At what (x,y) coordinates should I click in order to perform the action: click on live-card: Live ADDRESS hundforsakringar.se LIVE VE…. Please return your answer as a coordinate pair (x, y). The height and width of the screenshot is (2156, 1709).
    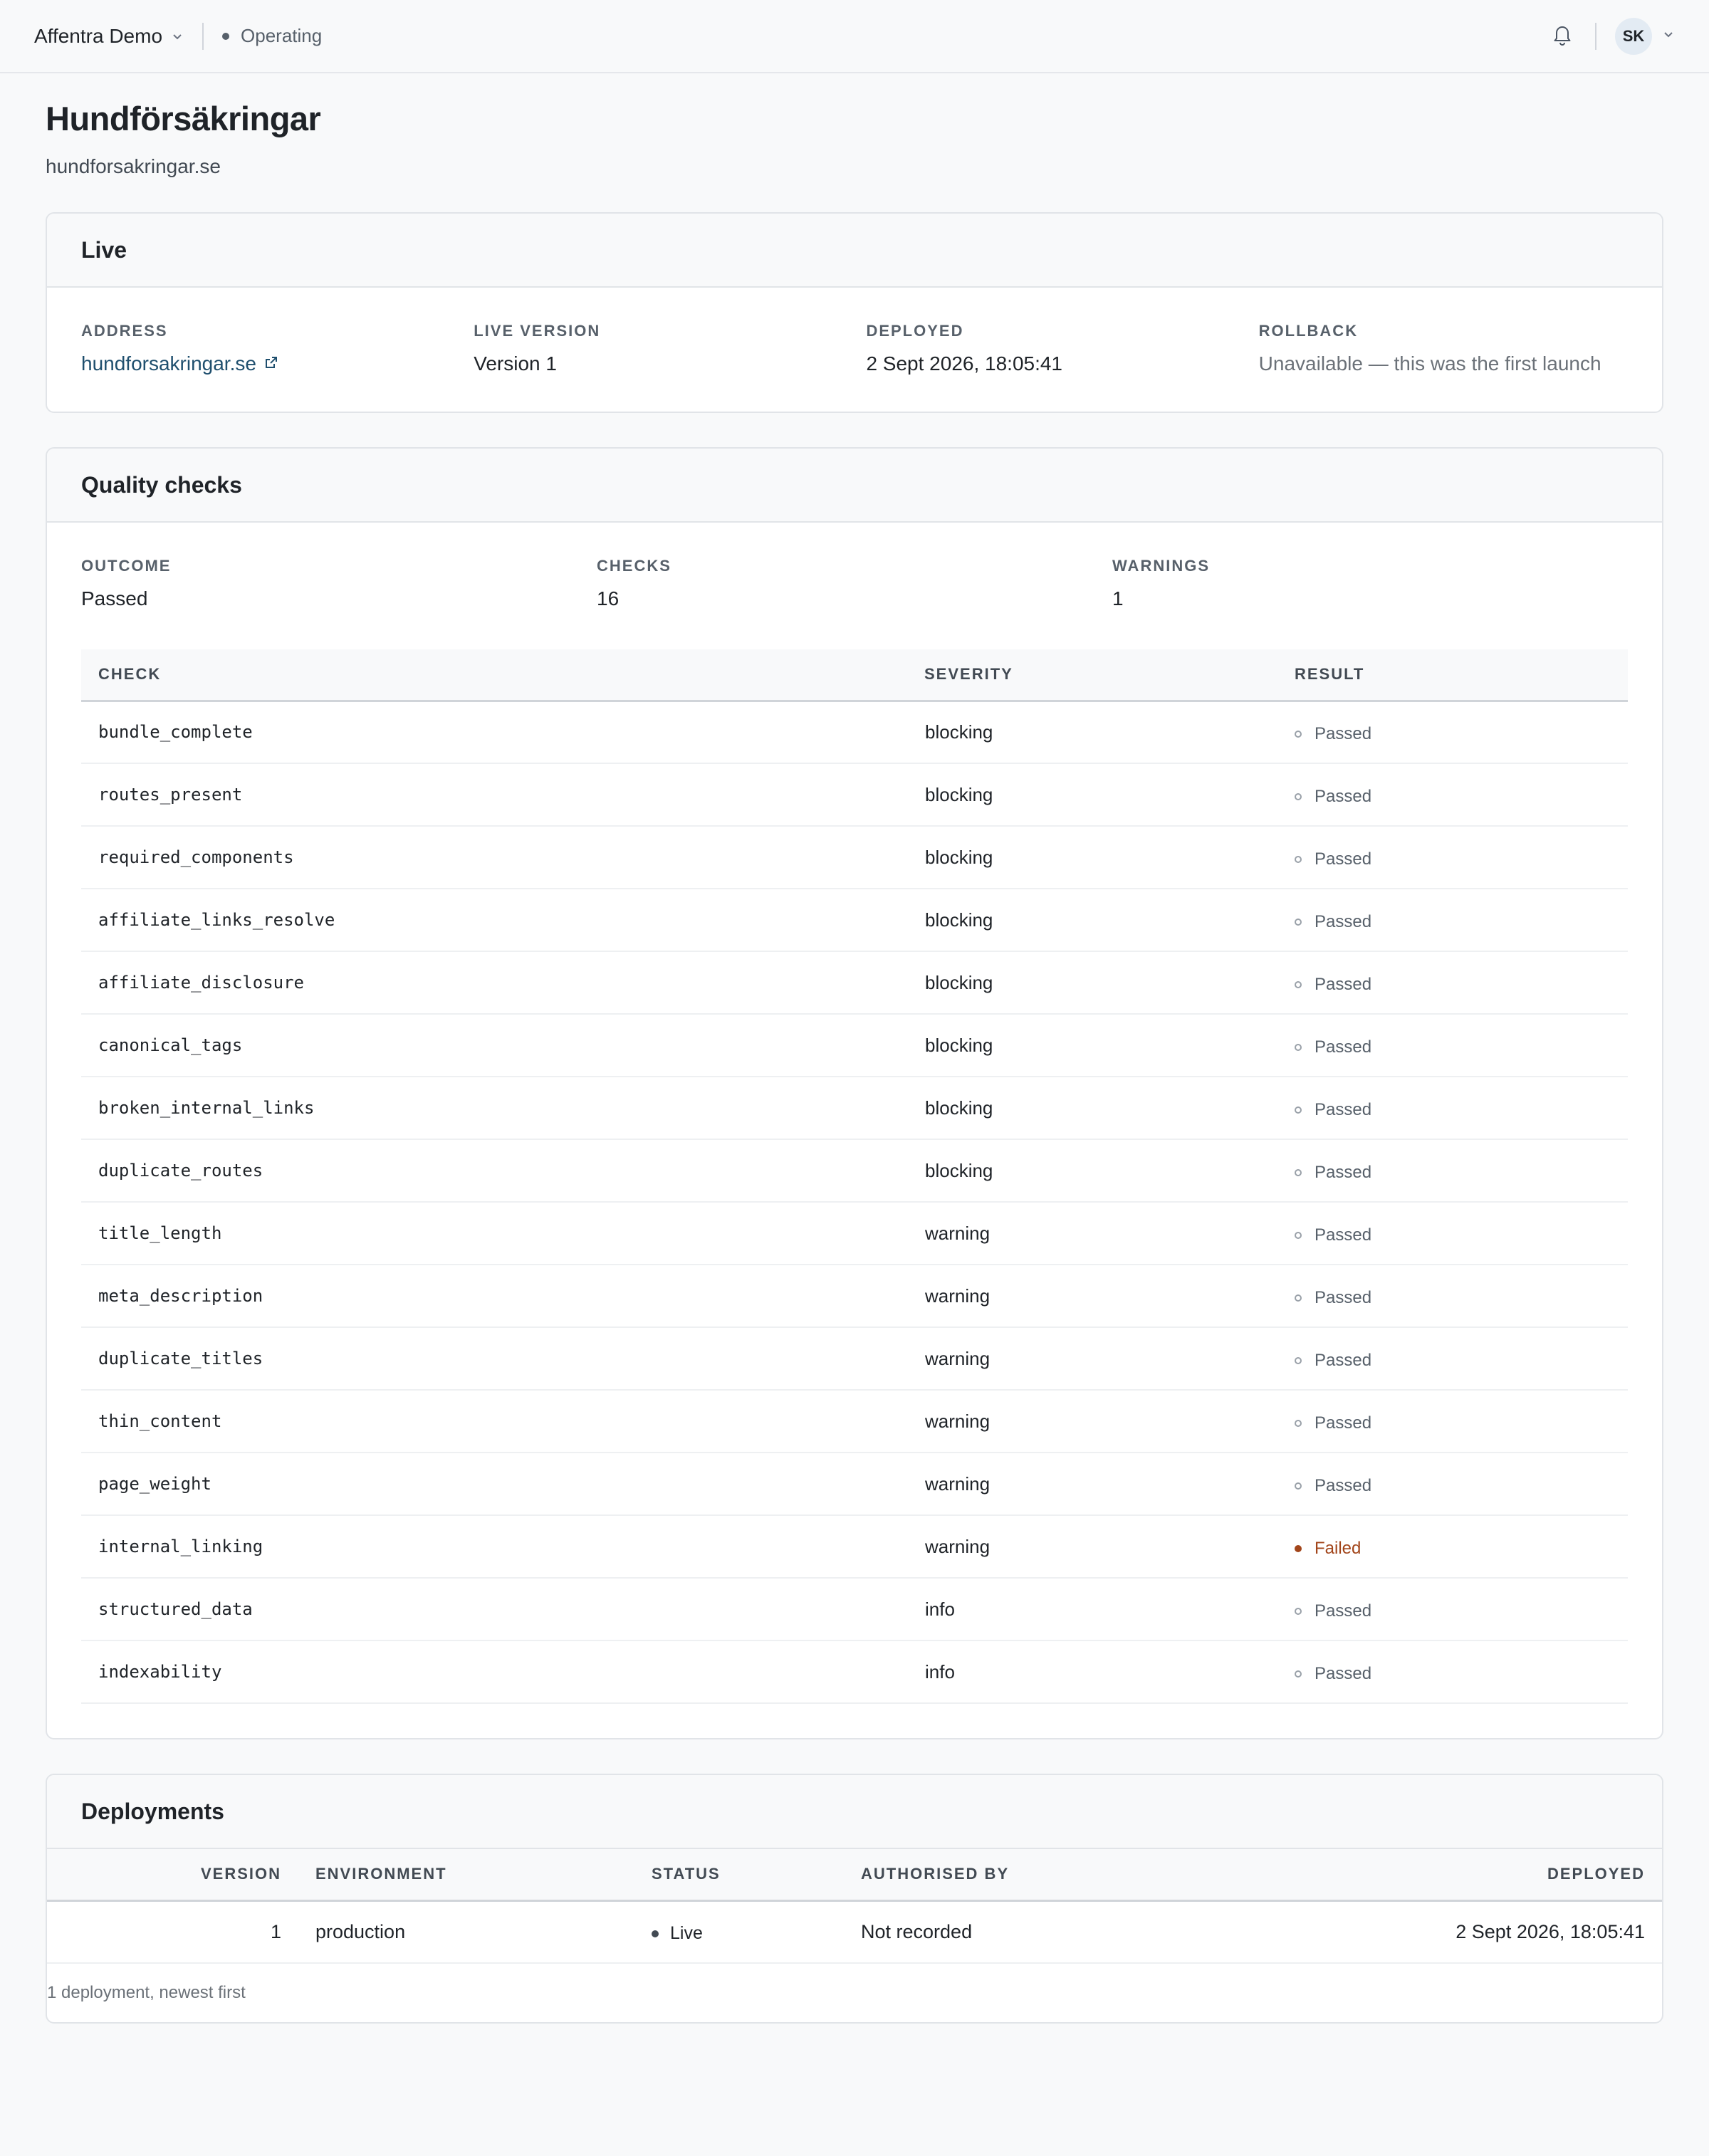
    Looking at the image, I should click on (854, 312).